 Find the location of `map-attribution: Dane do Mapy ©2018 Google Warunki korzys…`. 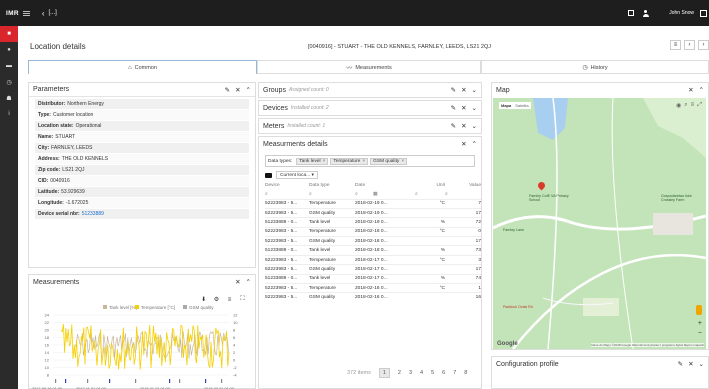

map-attribution: Dane do Mapy ©2018 Google Warunki korzys… is located at coordinates (647, 345).